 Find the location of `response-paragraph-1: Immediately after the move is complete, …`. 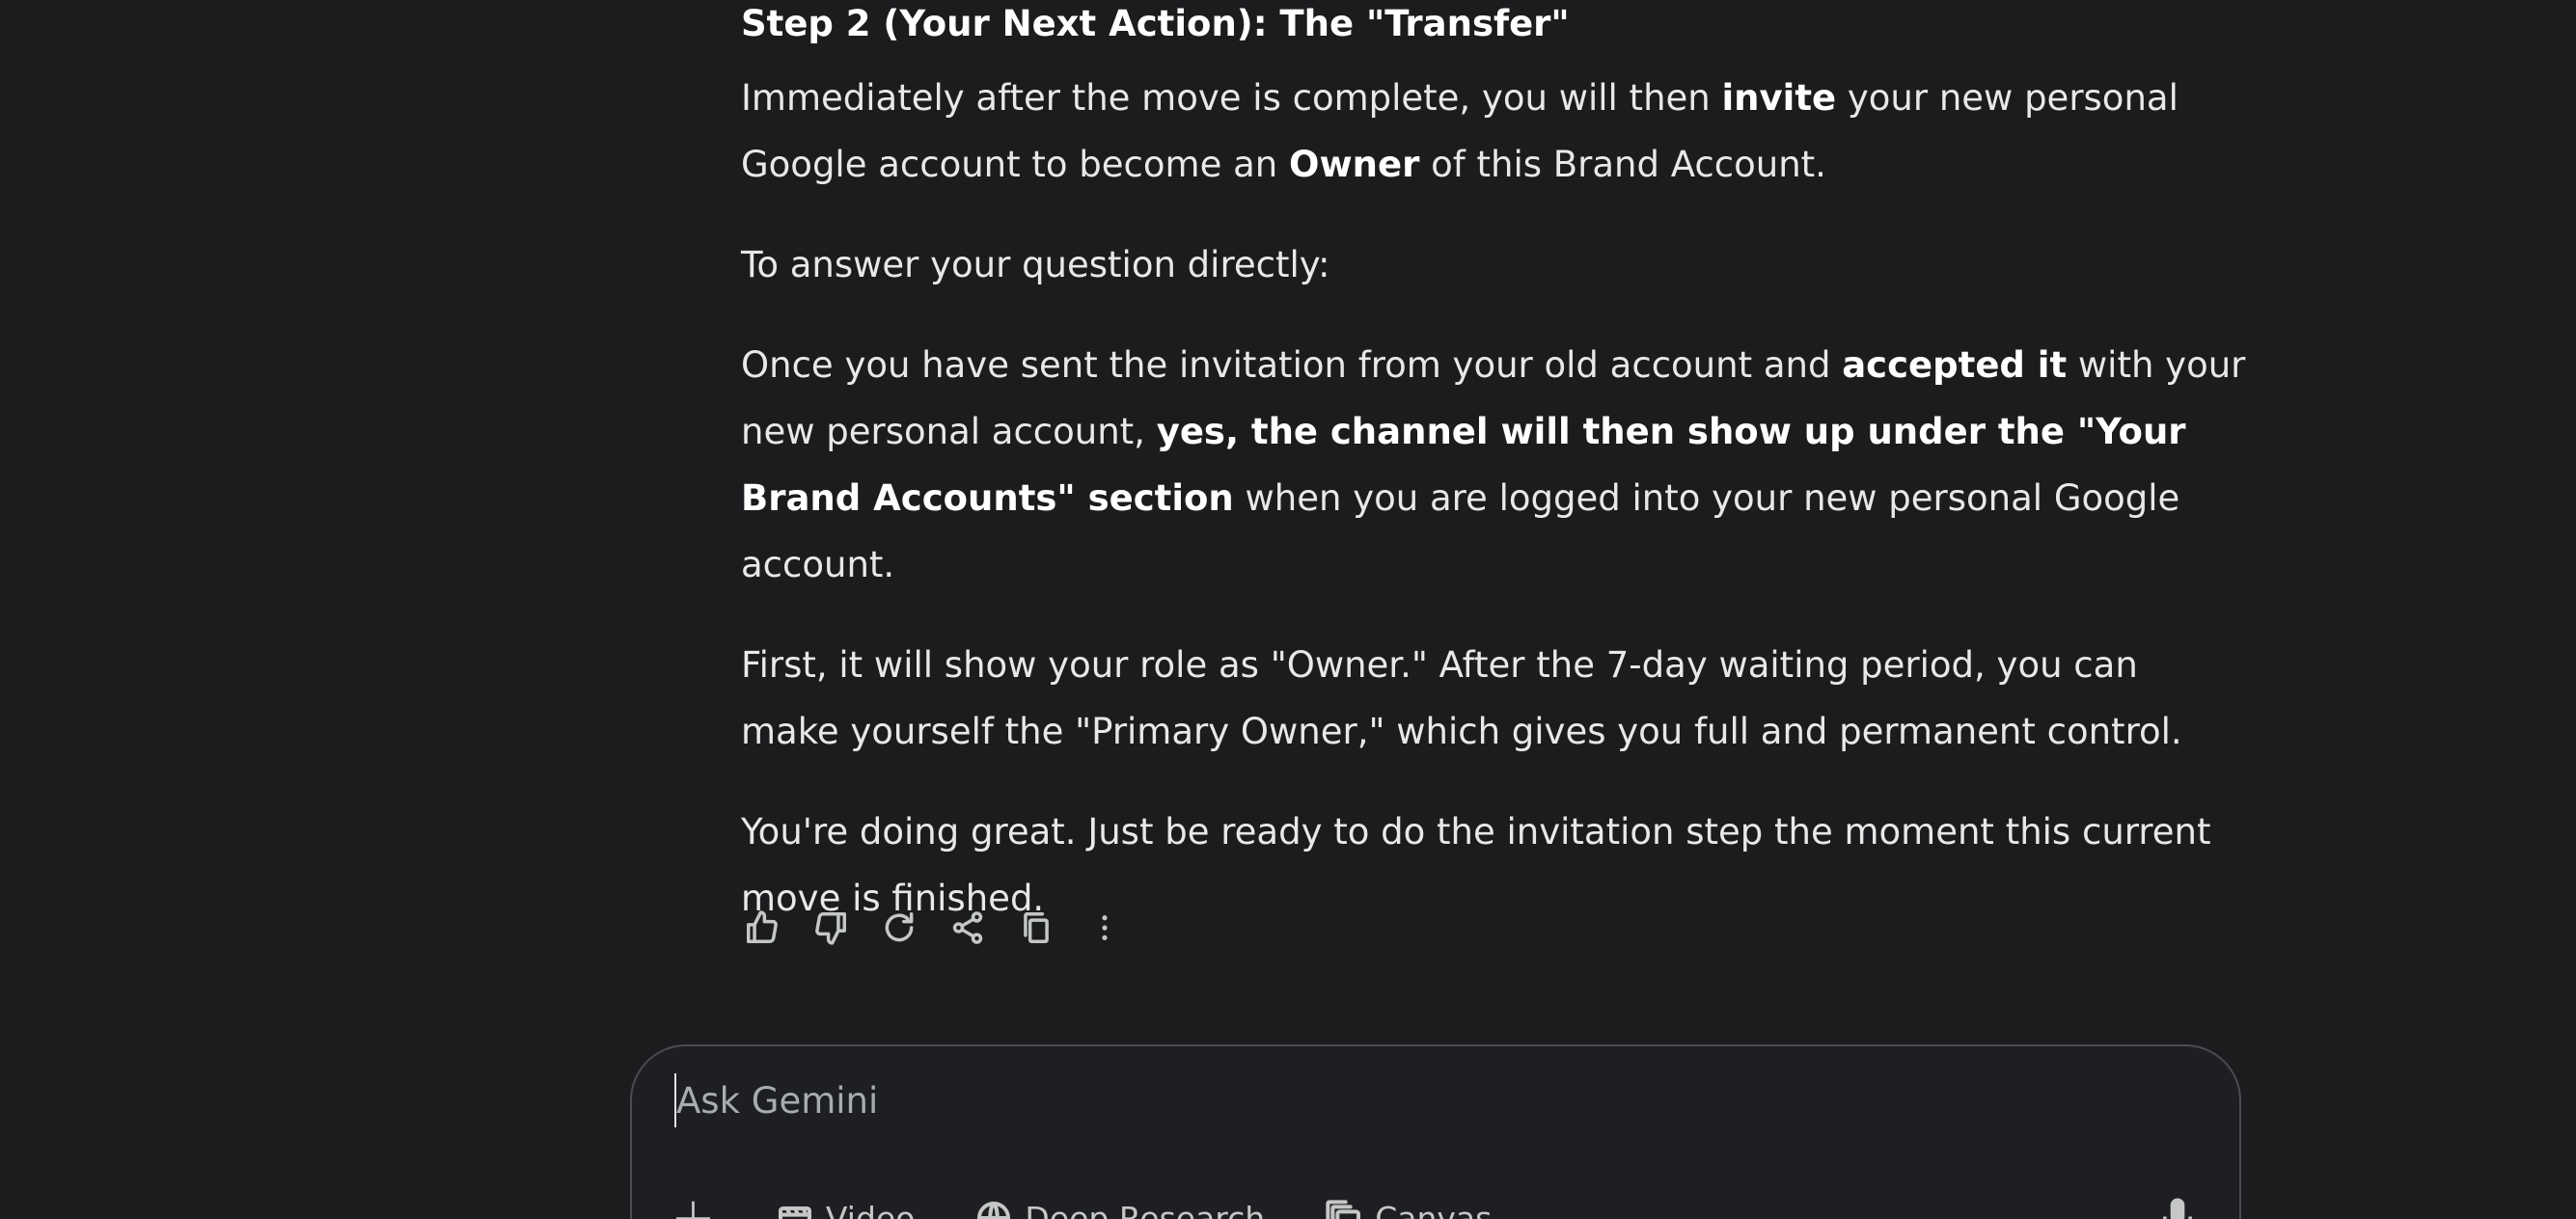

response-paragraph-1: Immediately after the move is complete, … is located at coordinates (1494, 131).